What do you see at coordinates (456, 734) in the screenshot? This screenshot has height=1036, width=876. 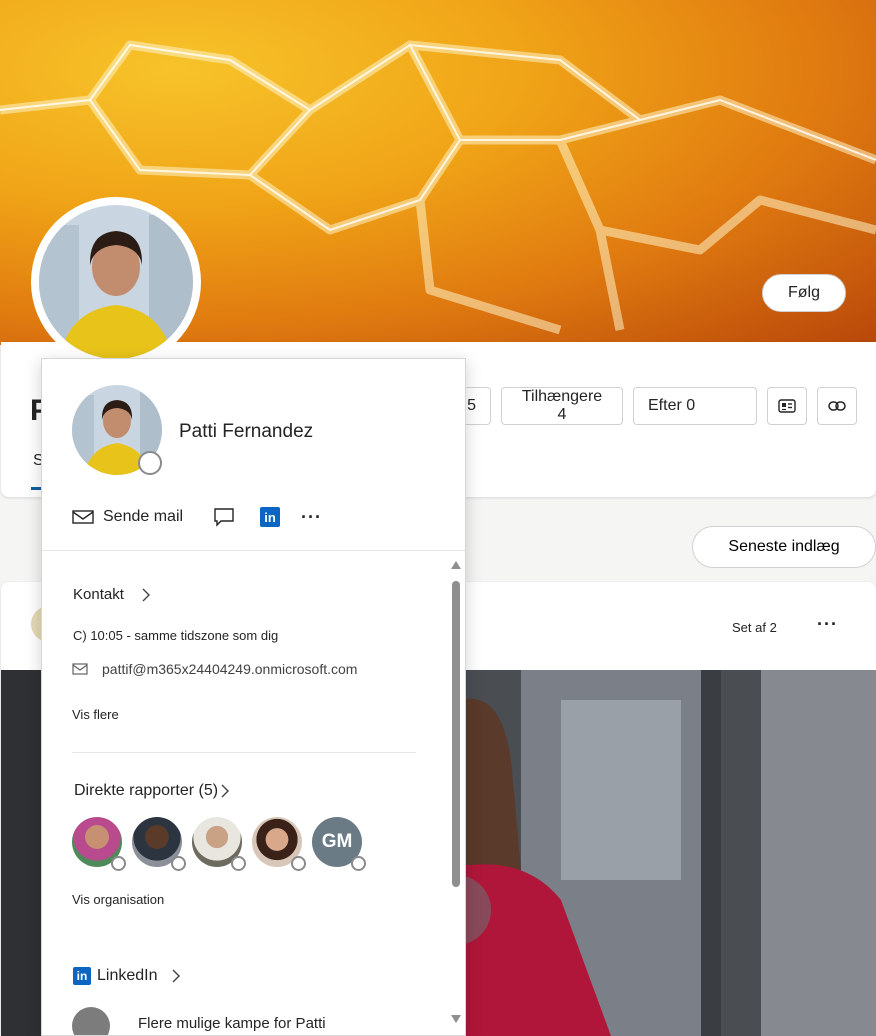 I see `scrollbar-thumb` at bounding box center [456, 734].